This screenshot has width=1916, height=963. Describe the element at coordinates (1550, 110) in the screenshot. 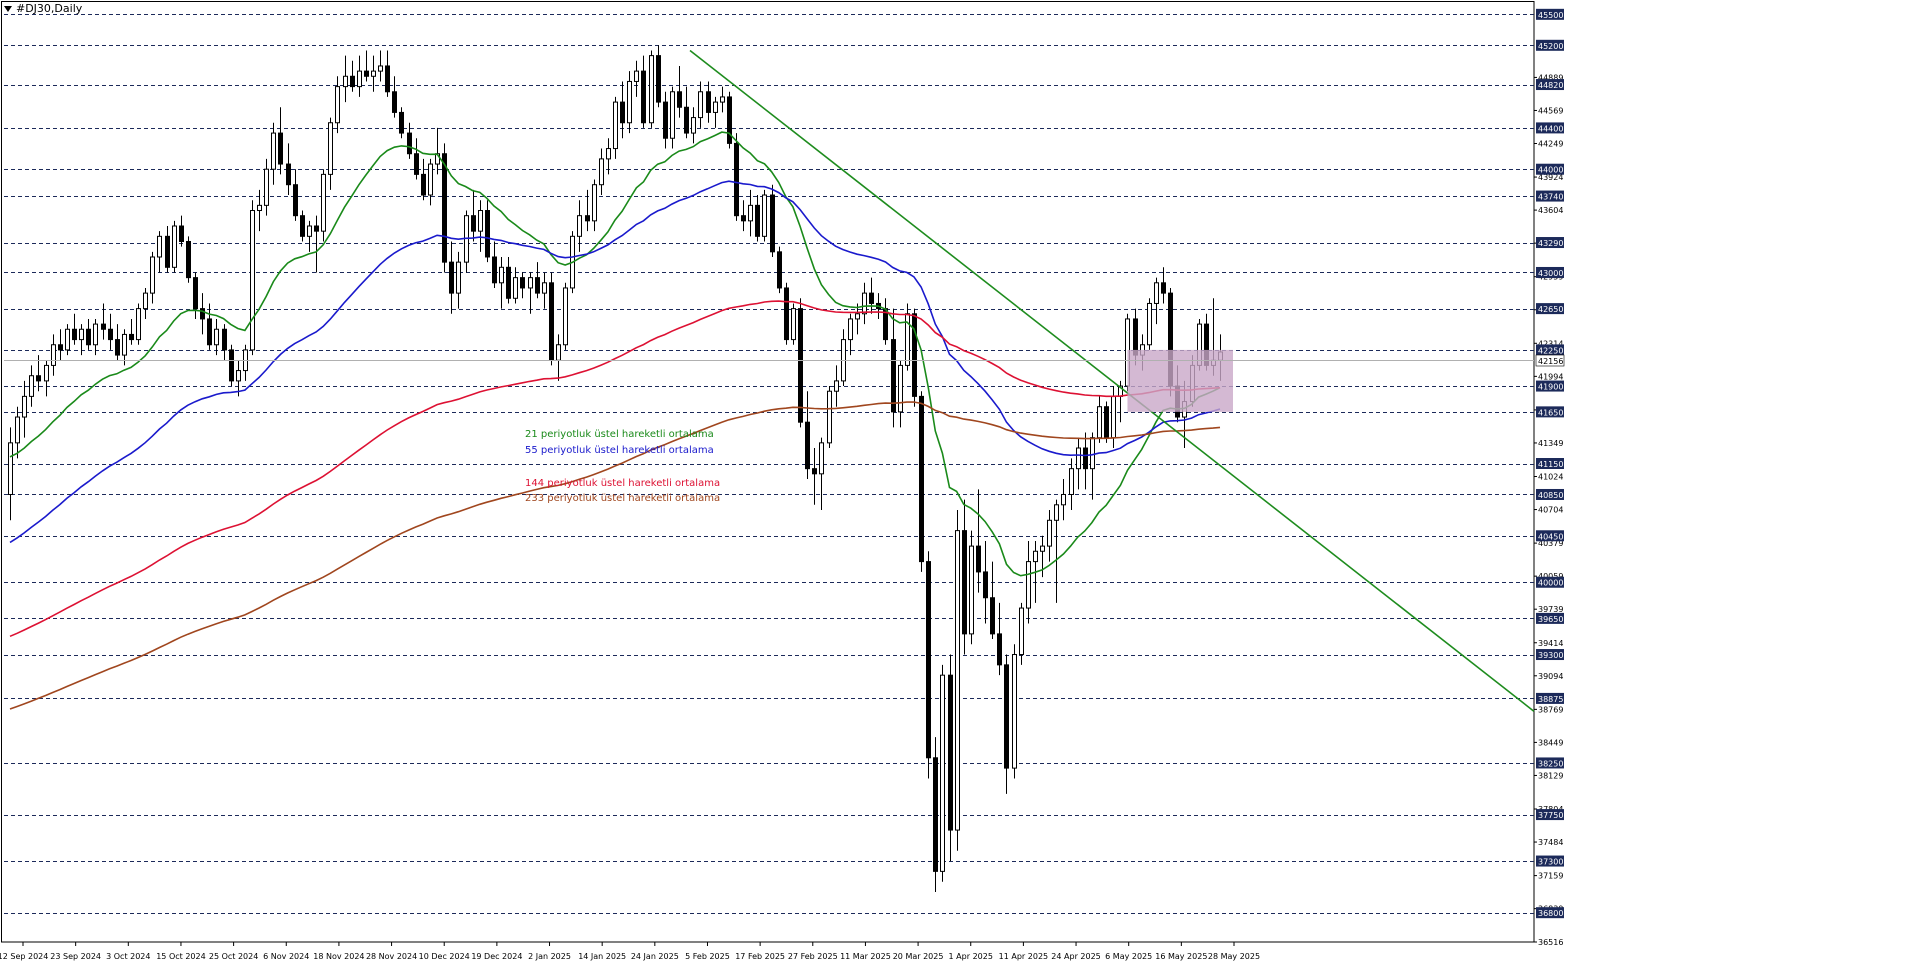

I see `axis-minor-label: 44569` at that location.